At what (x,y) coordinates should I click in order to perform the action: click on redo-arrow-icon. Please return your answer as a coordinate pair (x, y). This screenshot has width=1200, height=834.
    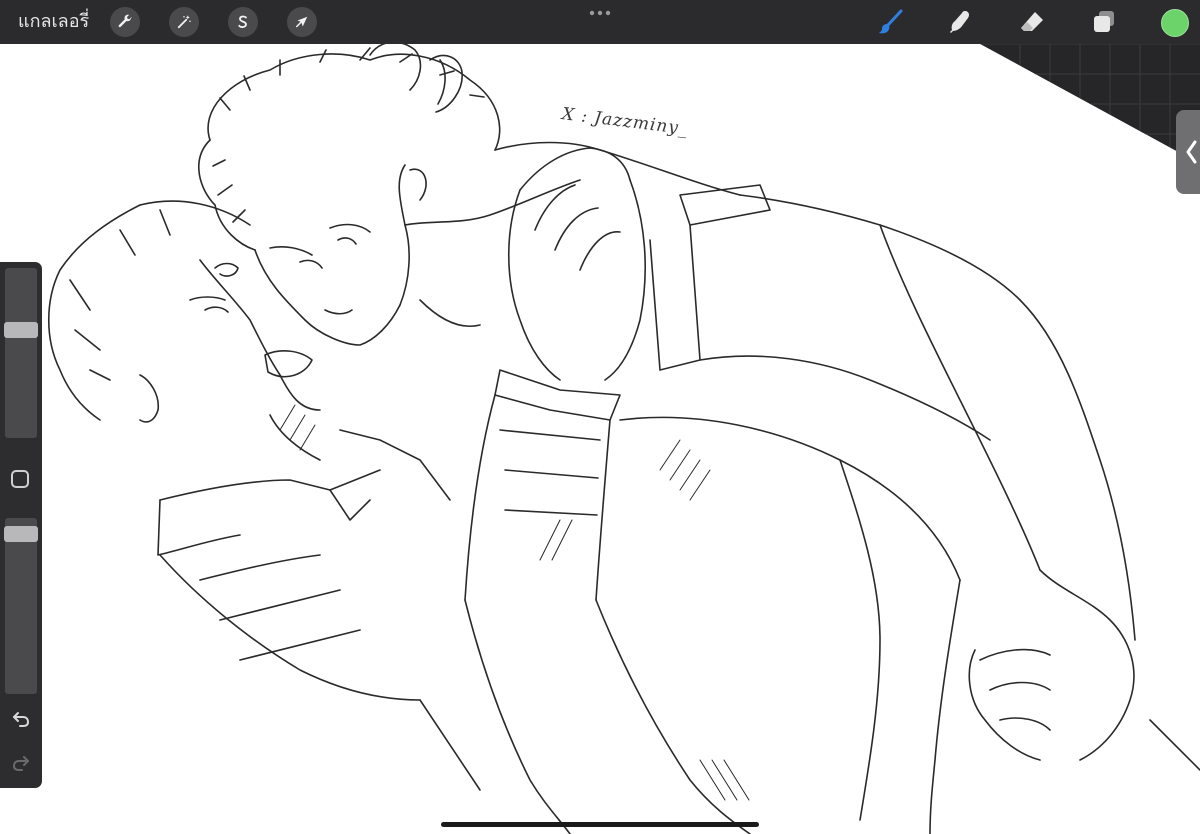
    Looking at the image, I should click on (21, 763).